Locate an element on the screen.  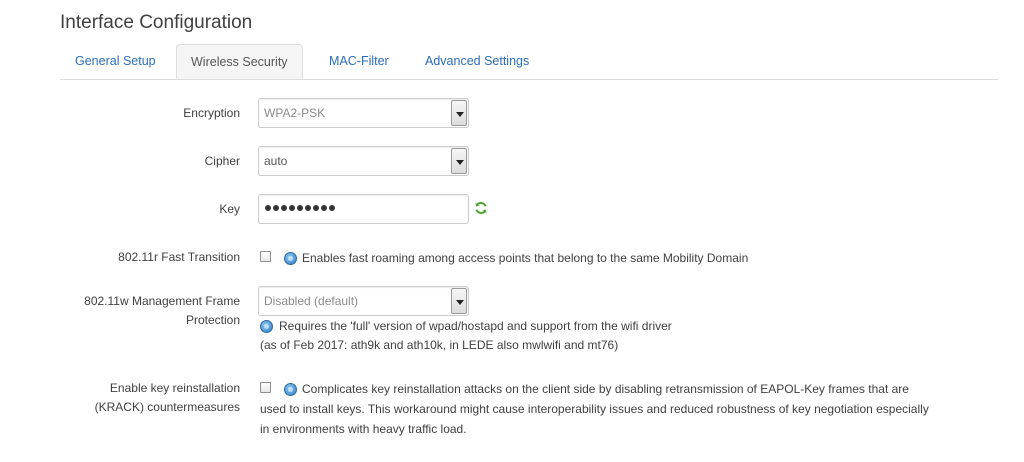
page-title: Interface Configuration is located at coordinates (156, 22).